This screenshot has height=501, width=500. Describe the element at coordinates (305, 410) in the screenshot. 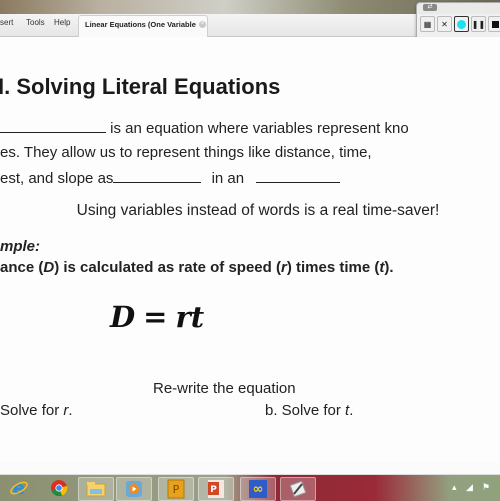

I see `part-b-text: b. Solve for` at that location.